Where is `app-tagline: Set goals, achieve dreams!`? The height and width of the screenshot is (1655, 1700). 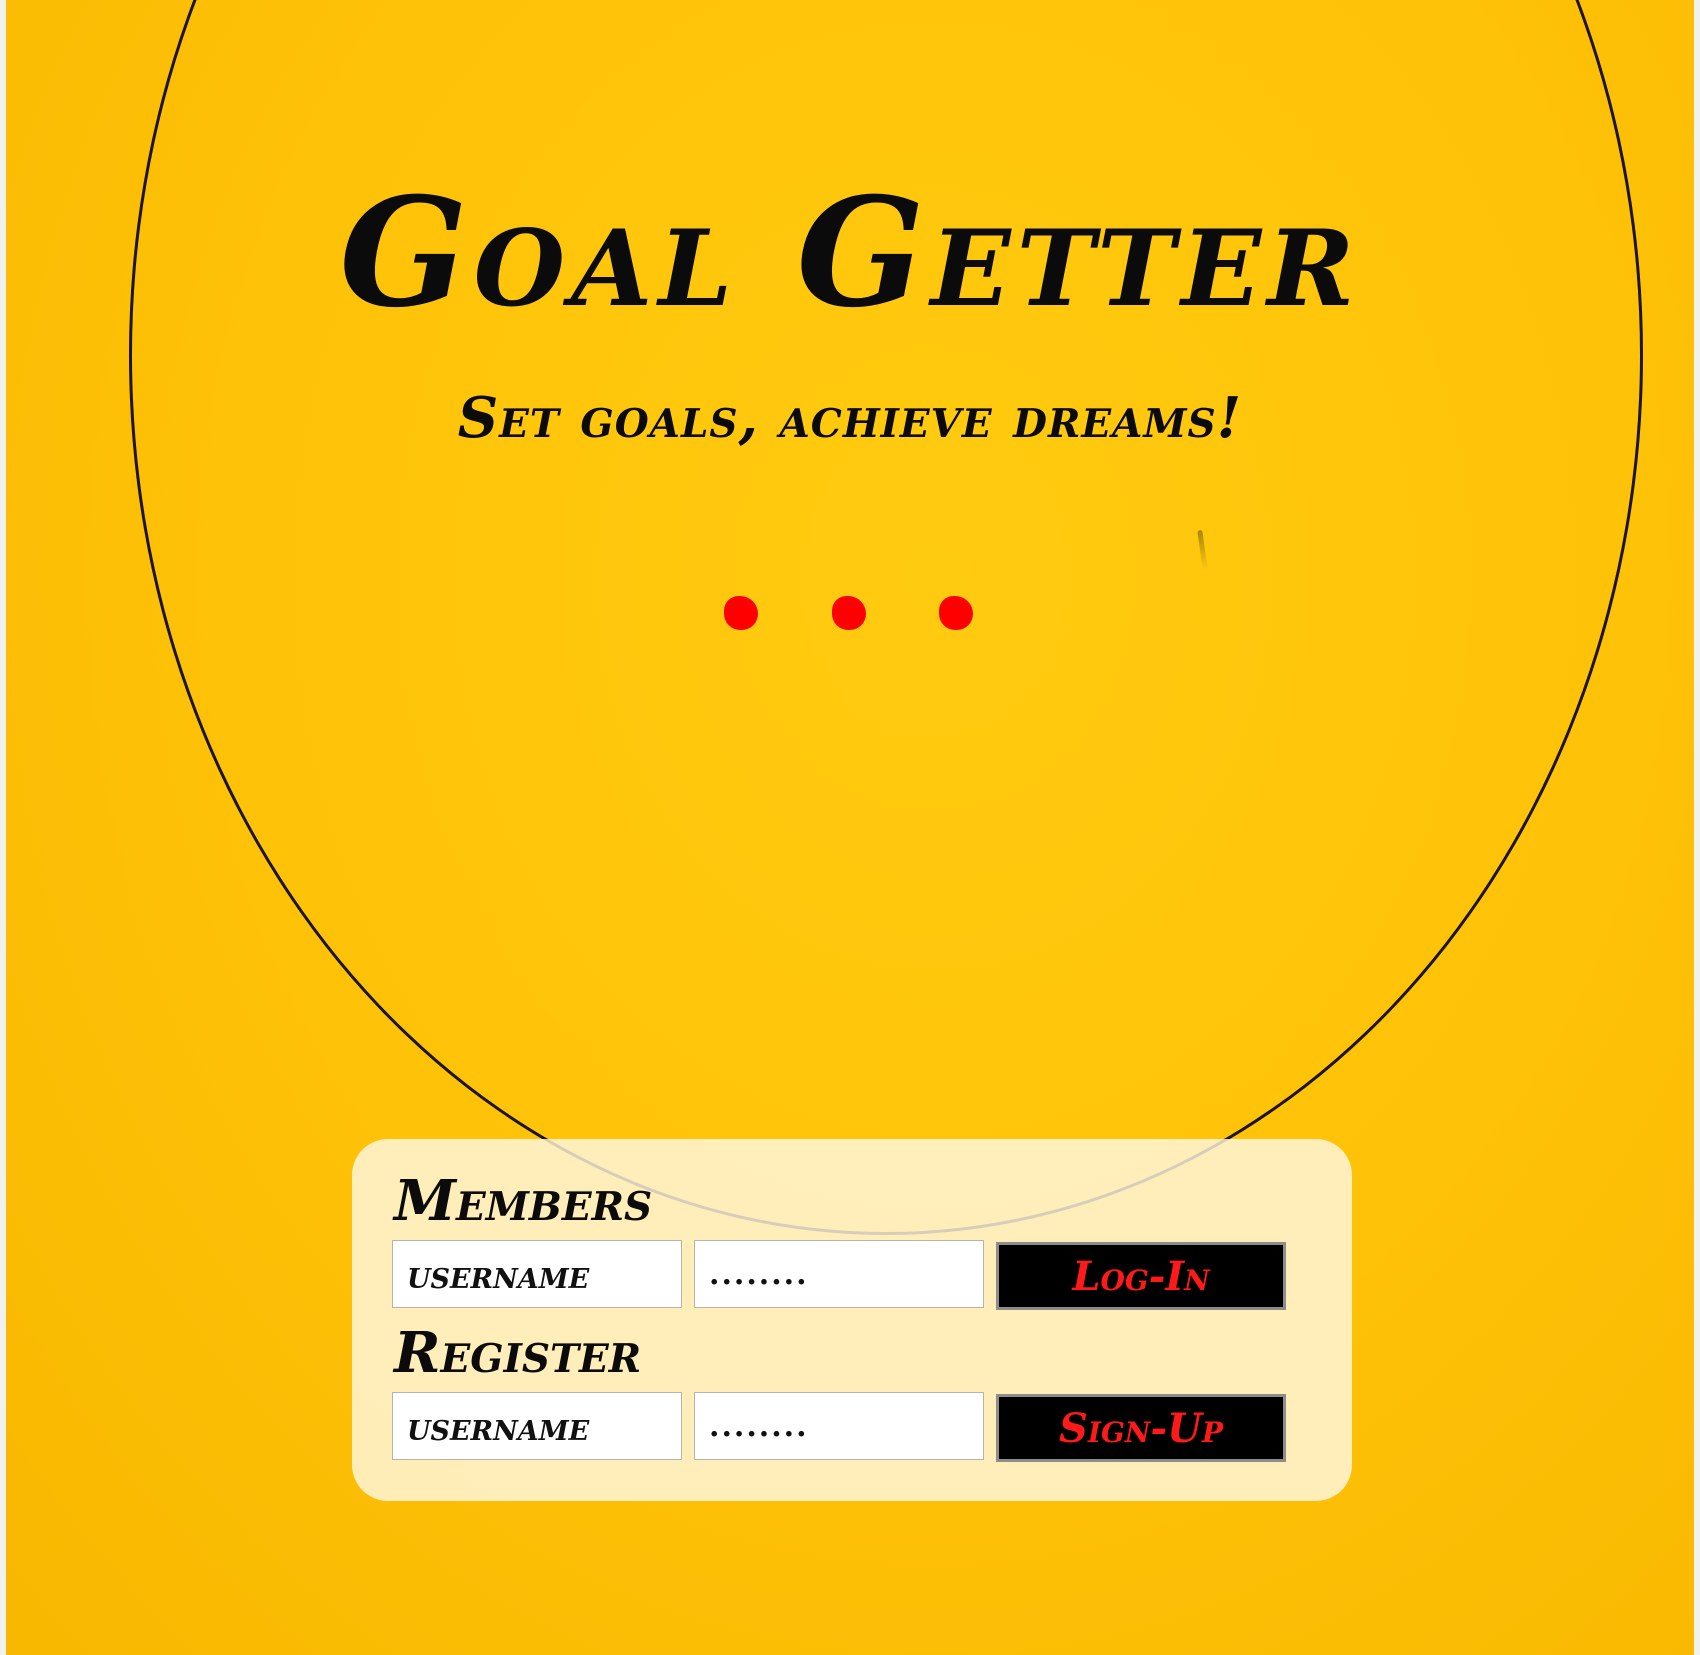 app-tagline: Set goals, achieve dreams! is located at coordinates (850, 418).